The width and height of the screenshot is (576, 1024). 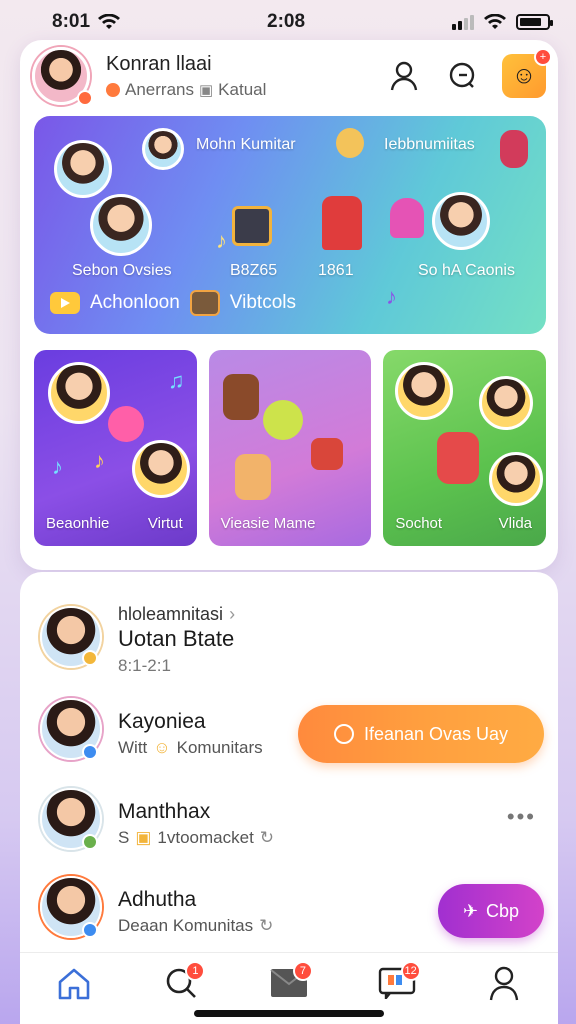 What do you see at coordinates (143, 837) in the screenshot?
I see `lock-icon: ▣` at bounding box center [143, 837].